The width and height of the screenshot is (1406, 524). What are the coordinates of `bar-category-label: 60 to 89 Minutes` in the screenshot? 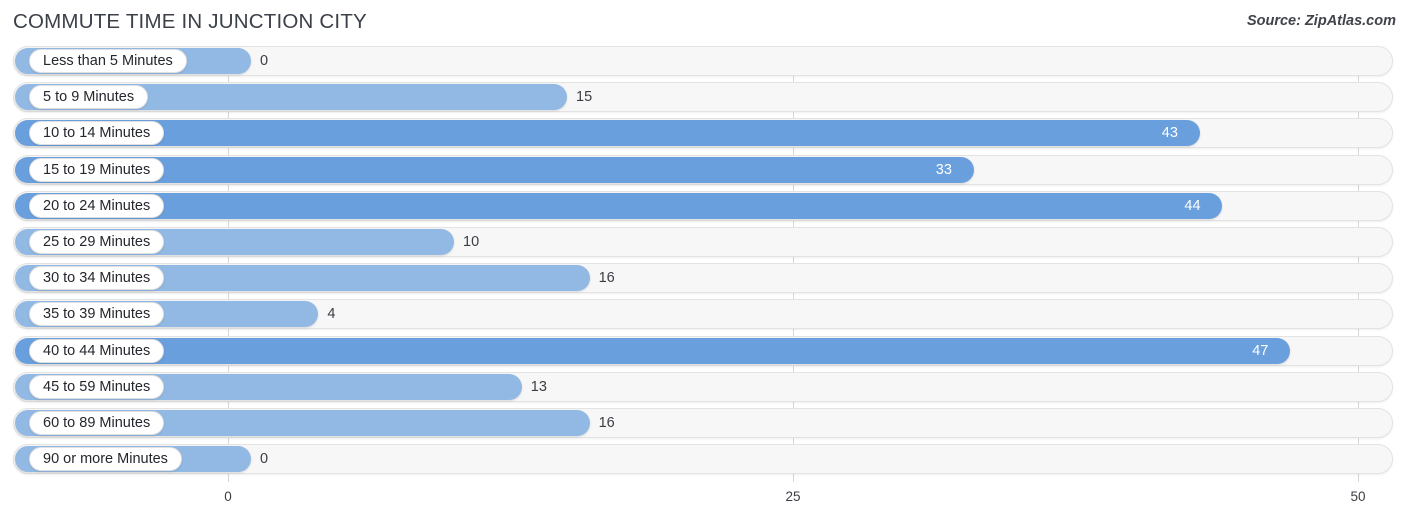 It's located at (97, 422).